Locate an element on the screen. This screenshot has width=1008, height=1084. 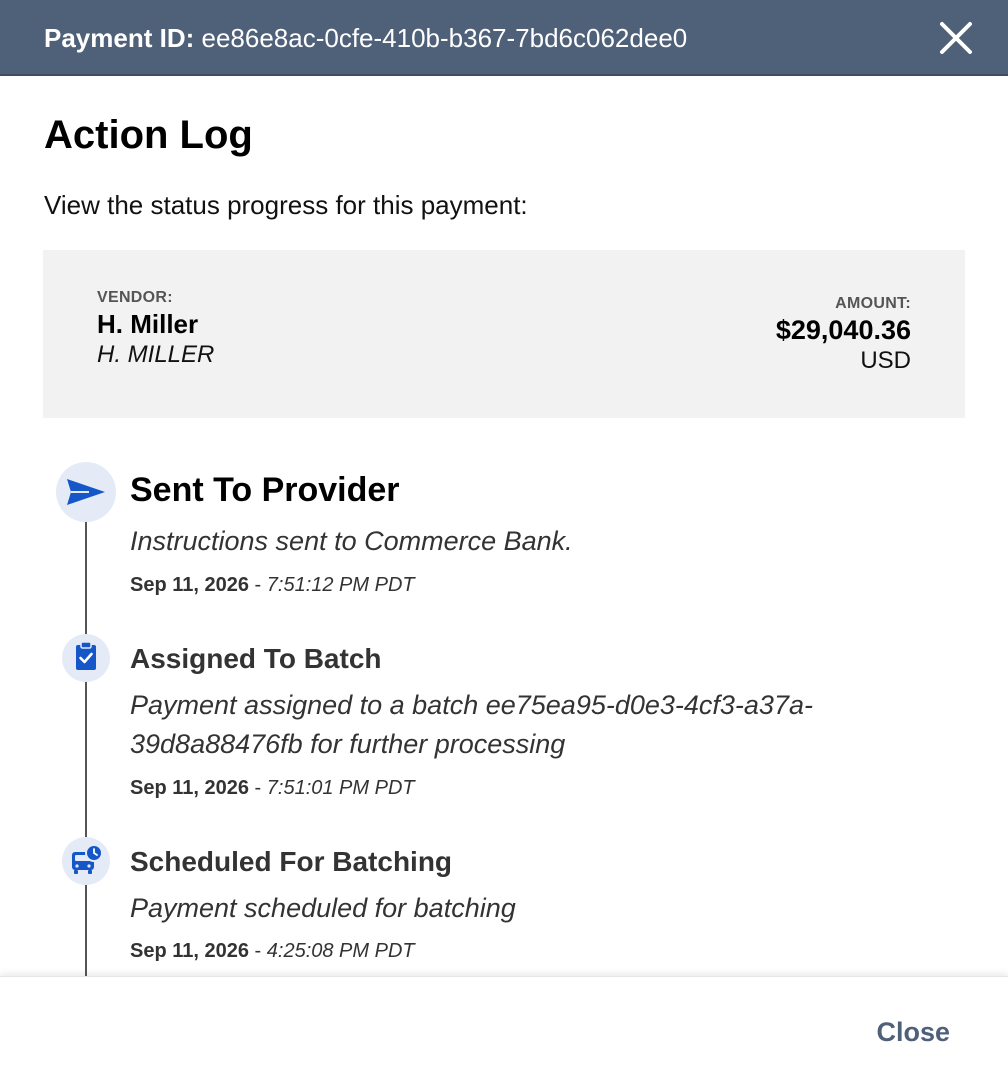
close-button: Close is located at coordinates (913, 1032).